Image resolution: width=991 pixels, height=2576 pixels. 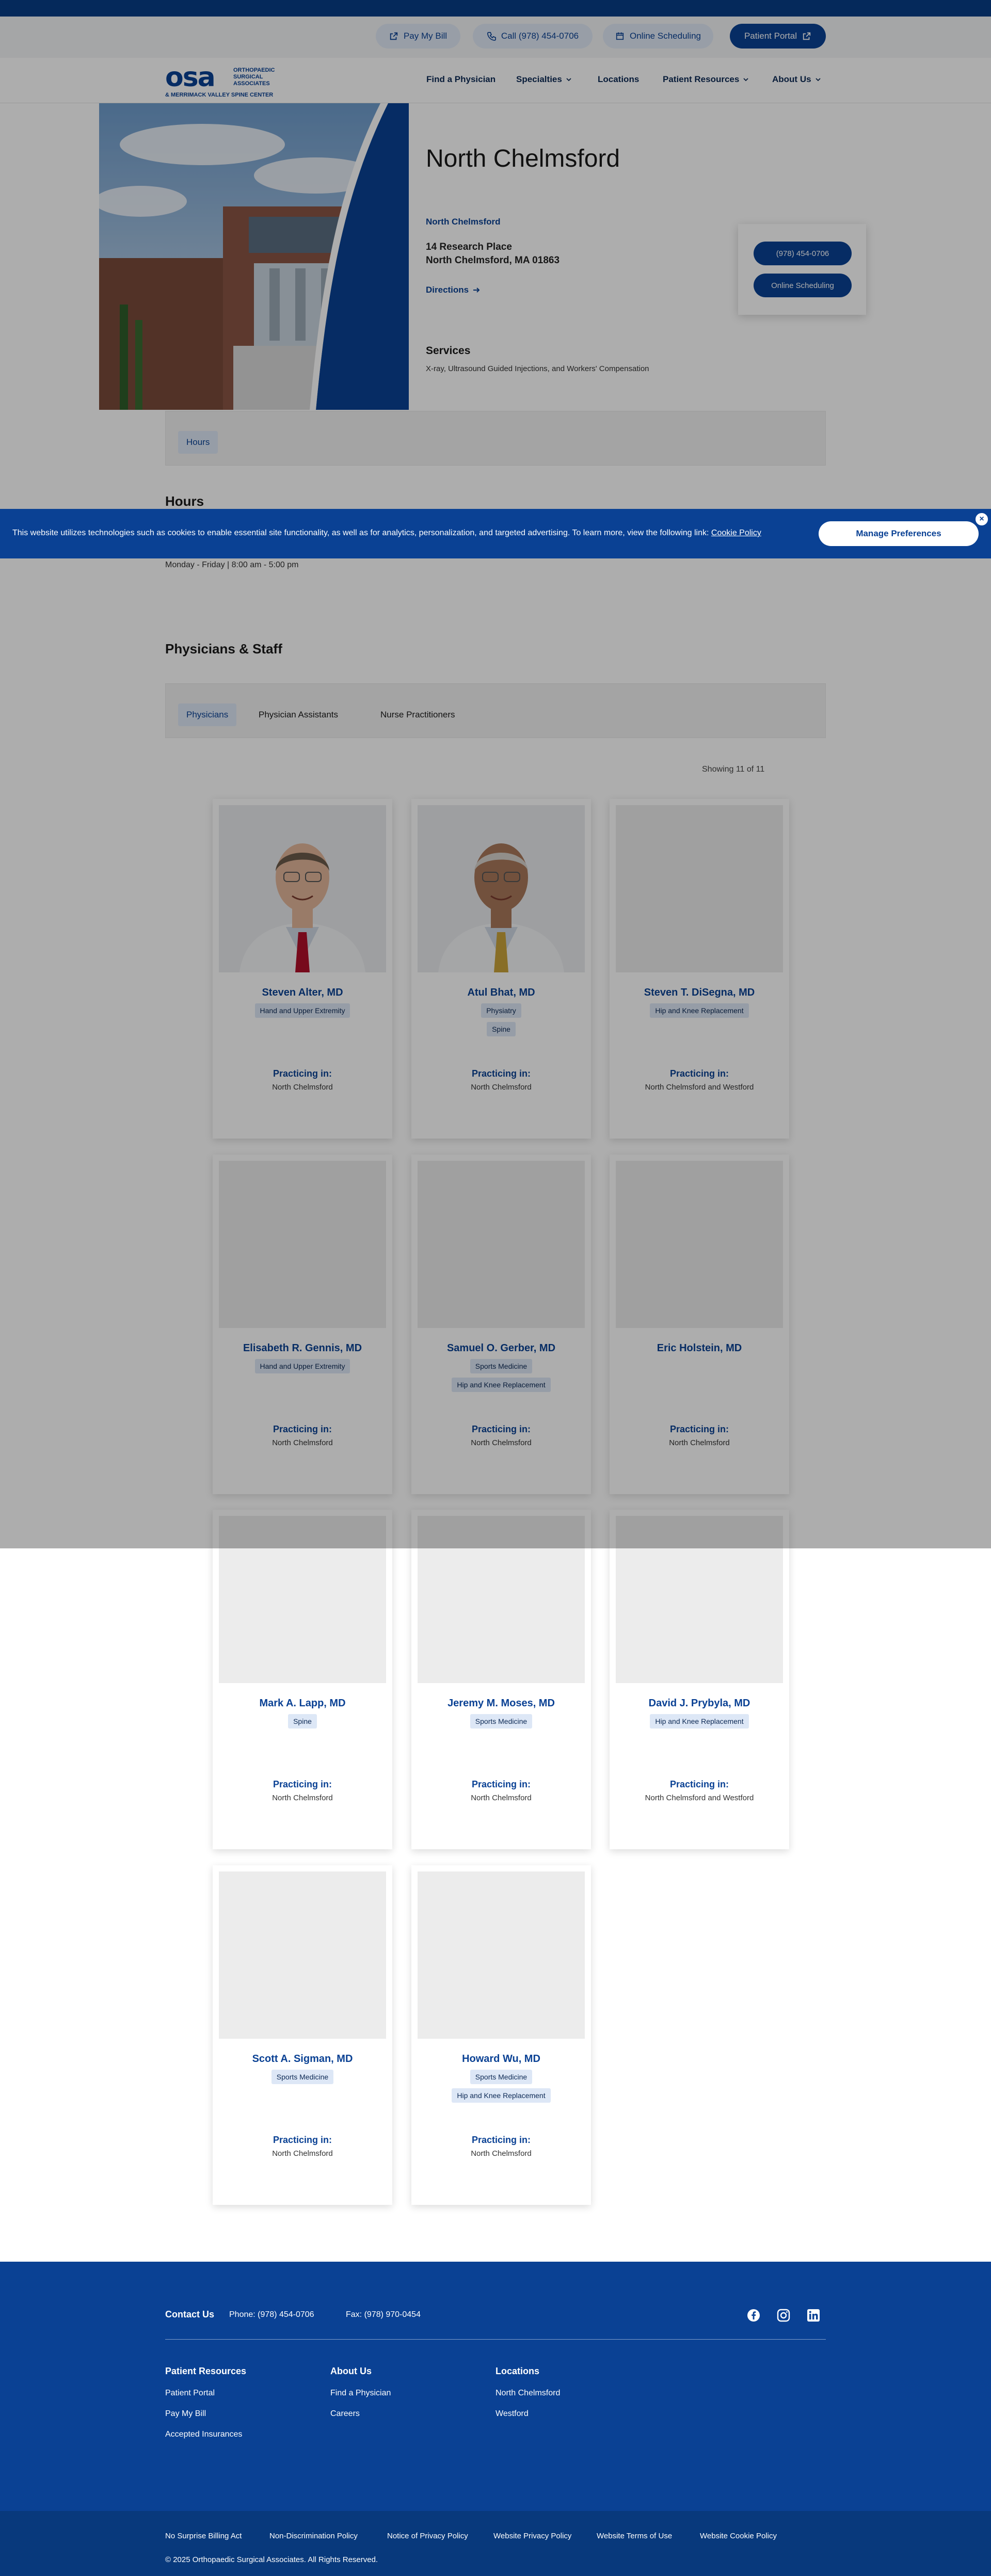 What do you see at coordinates (185, 2414) in the screenshot?
I see `footer-link-pay-bill: Pay My Bill` at bounding box center [185, 2414].